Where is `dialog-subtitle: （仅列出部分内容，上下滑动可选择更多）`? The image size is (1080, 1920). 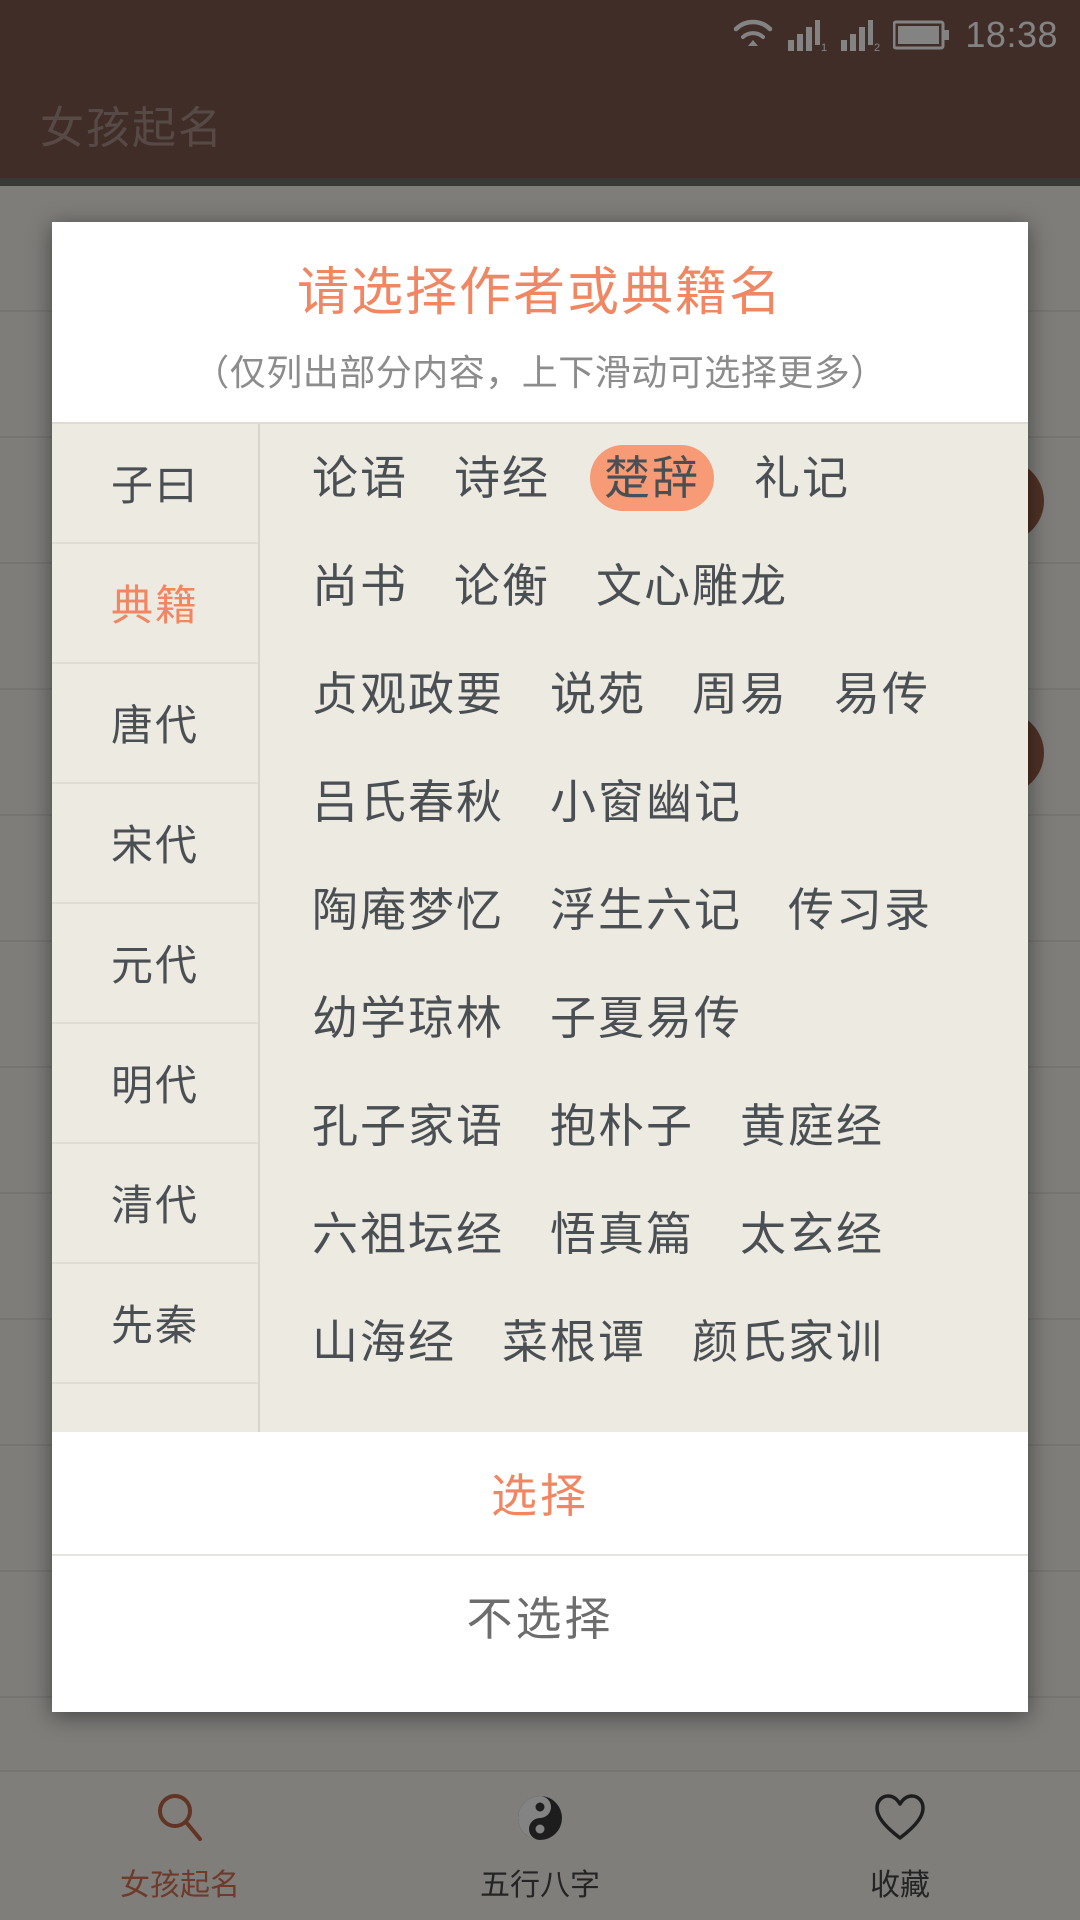 dialog-subtitle: （仅列出部分内容，上下滑动可选择更多） is located at coordinates (540, 372).